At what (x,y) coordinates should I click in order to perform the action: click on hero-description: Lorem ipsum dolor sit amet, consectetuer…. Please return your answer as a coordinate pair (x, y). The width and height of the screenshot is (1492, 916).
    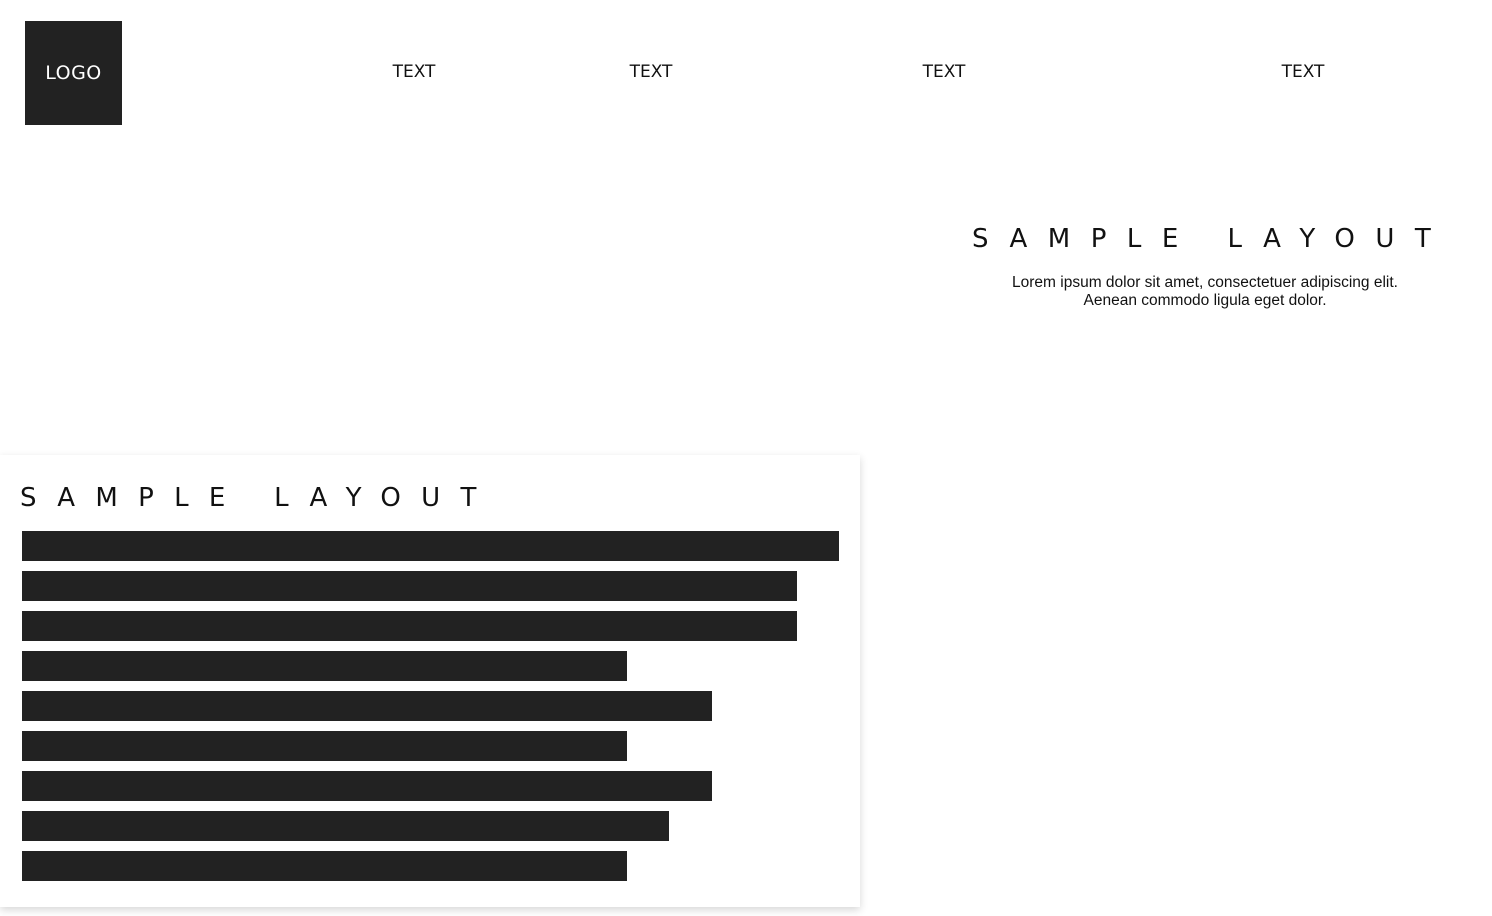
    Looking at the image, I should click on (1205, 292).